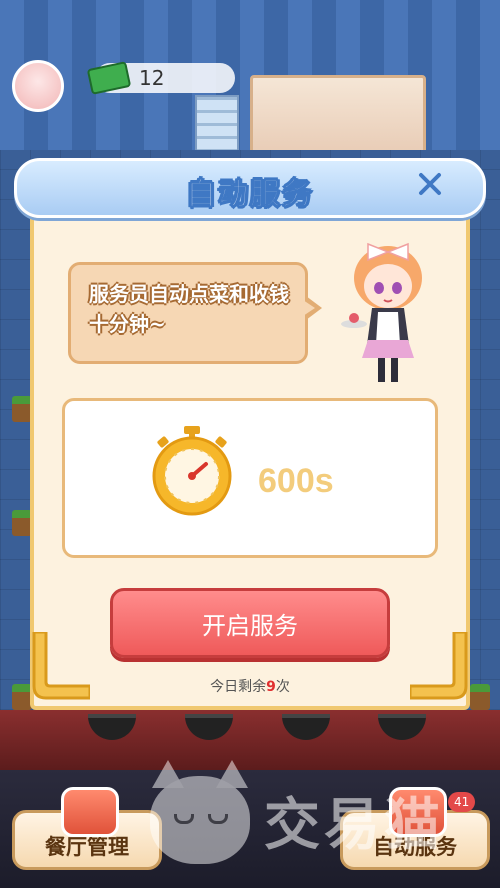 This screenshot has height=888, width=500. Describe the element at coordinates (381, 312) in the screenshot. I see `waitress-character` at that location.